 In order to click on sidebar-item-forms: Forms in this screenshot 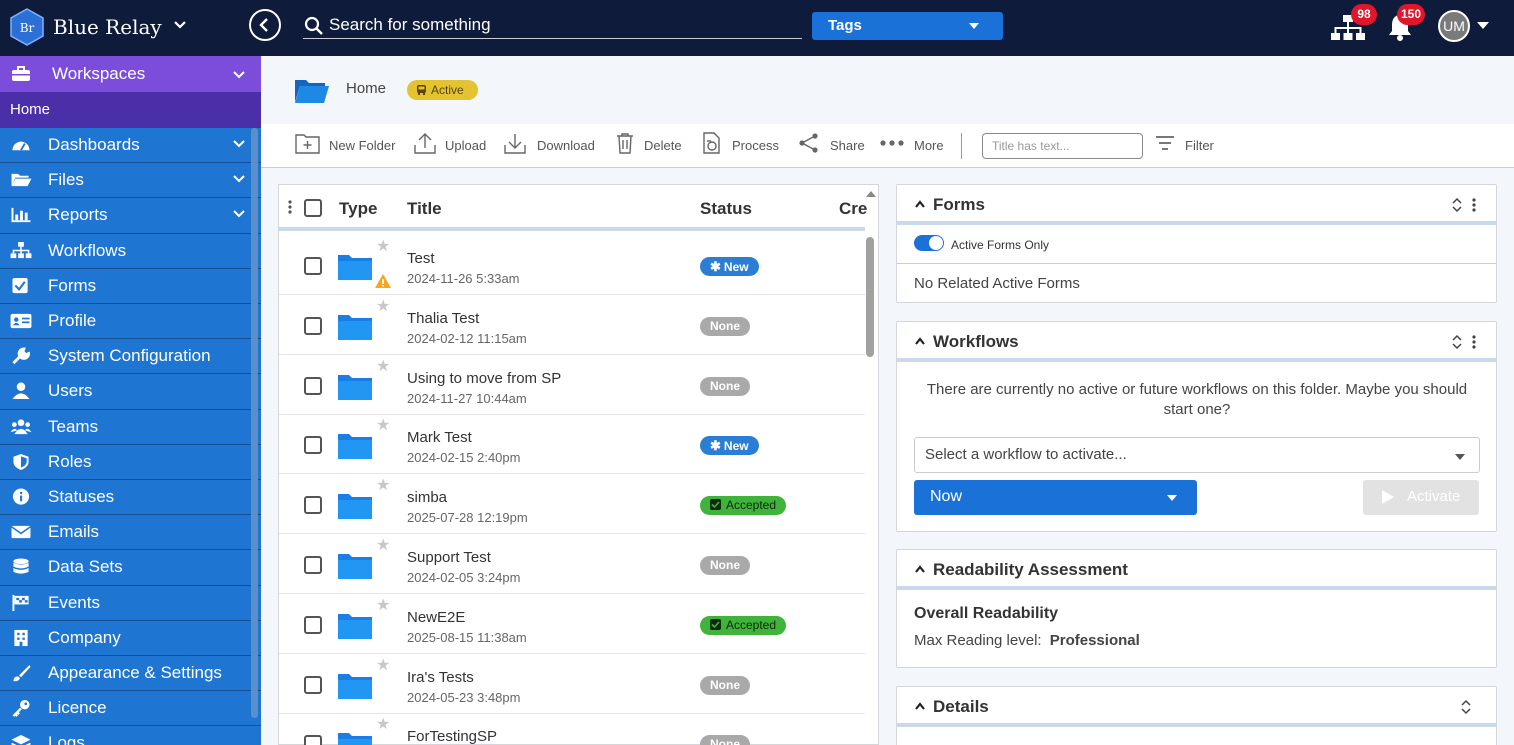, I will do `click(130, 286)`.